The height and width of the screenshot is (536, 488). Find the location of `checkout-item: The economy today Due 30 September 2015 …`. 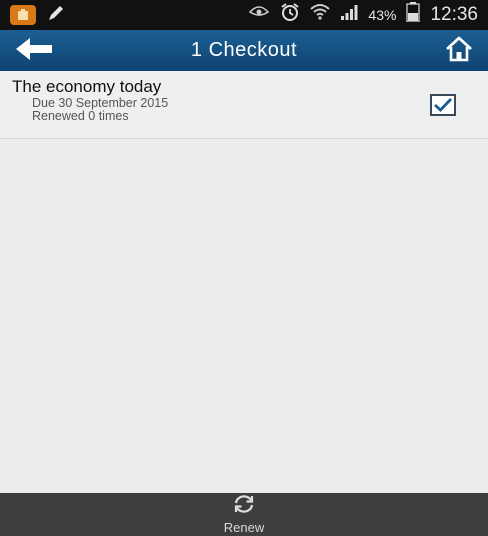

checkout-item: The economy today Due 30 September 2015 … is located at coordinates (244, 105).